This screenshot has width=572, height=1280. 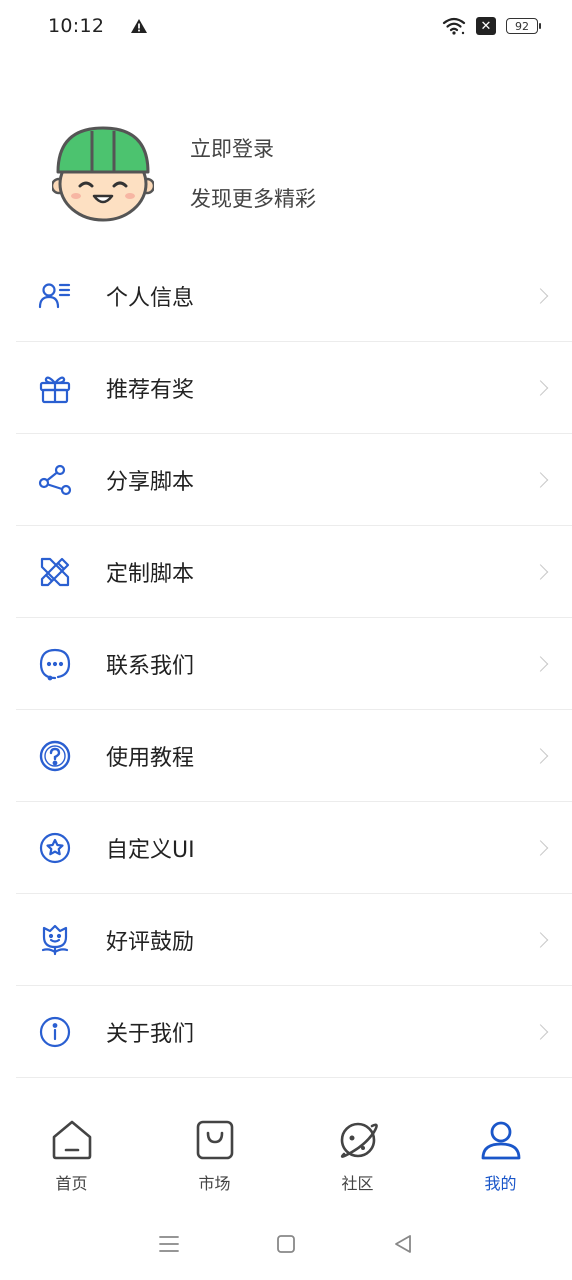 What do you see at coordinates (214, 1140) in the screenshot?
I see `shopping-bag-icon` at bounding box center [214, 1140].